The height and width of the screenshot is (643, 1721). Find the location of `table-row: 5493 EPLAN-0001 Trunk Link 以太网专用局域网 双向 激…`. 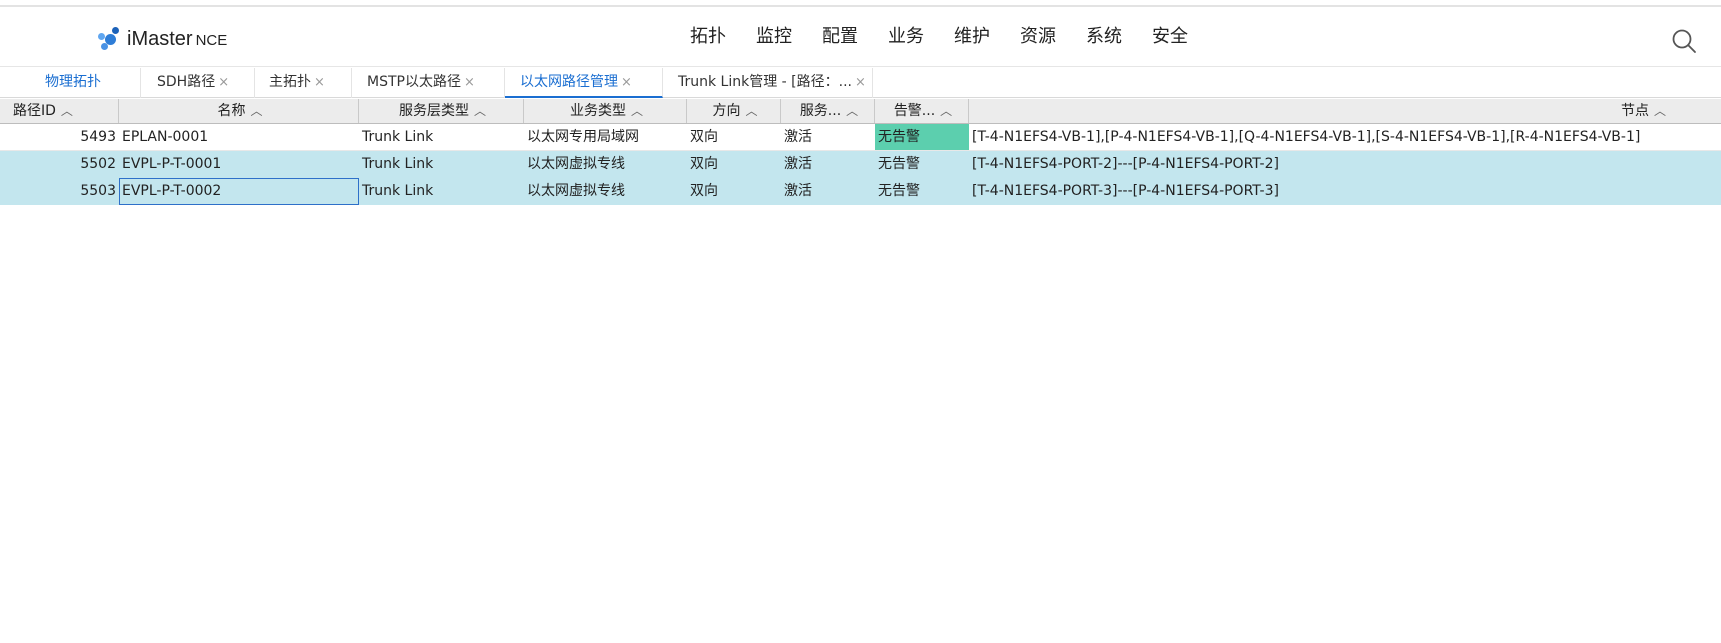

table-row: 5493 EPLAN-0001 Trunk Link 以太网专用局域网 双向 激… is located at coordinates (860, 137).